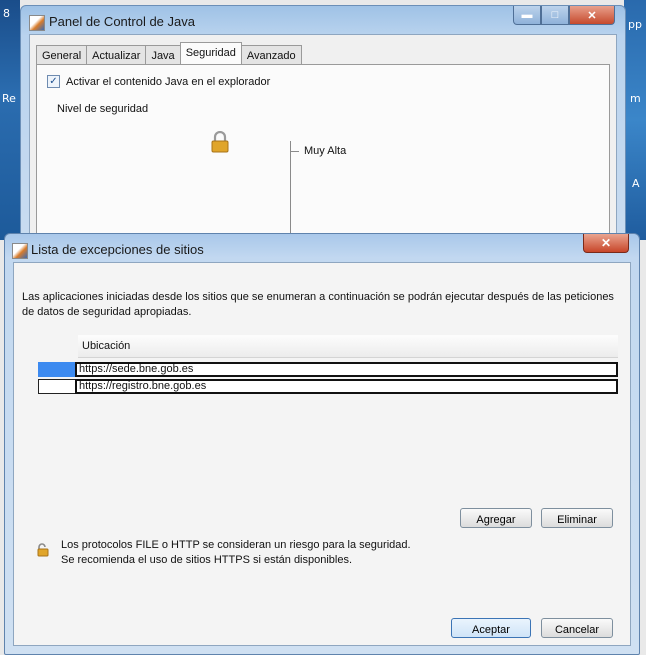  I want to click on tab-java: Java, so click(163, 55).